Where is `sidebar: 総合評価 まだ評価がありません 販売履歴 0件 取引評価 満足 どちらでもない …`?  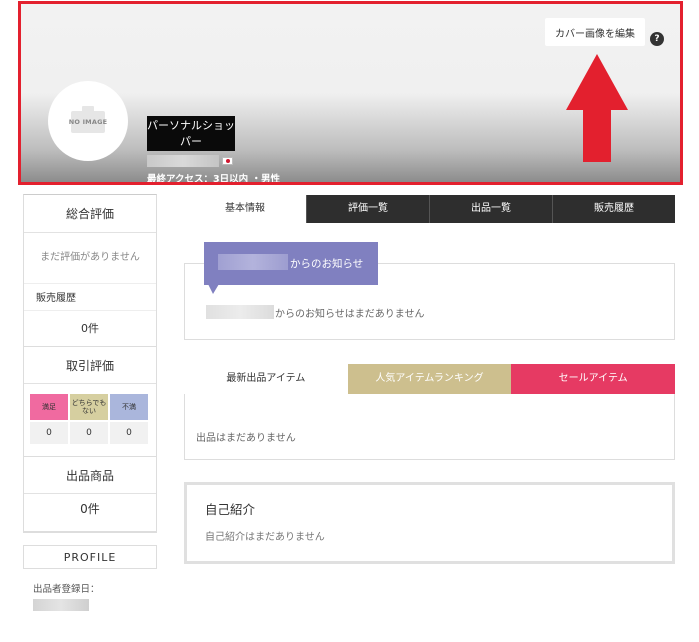 sidebar: 総合評価 まだ評価がありません 販売履歴 0件 取引評価 満足 どちらでもない … is located at coordinates (90, 418).